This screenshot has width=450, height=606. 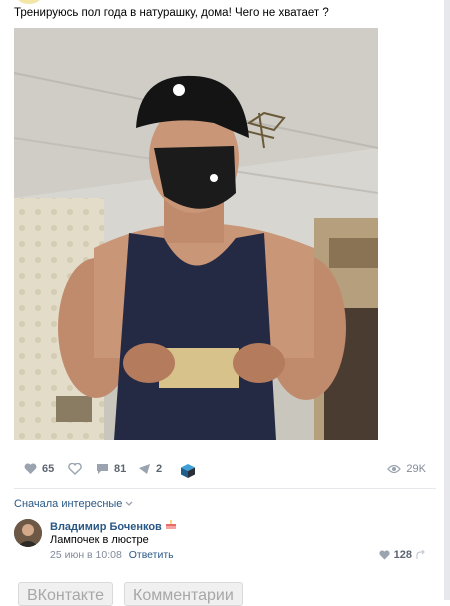 I want to click on share-button: 2, so click(x=150, y=469).